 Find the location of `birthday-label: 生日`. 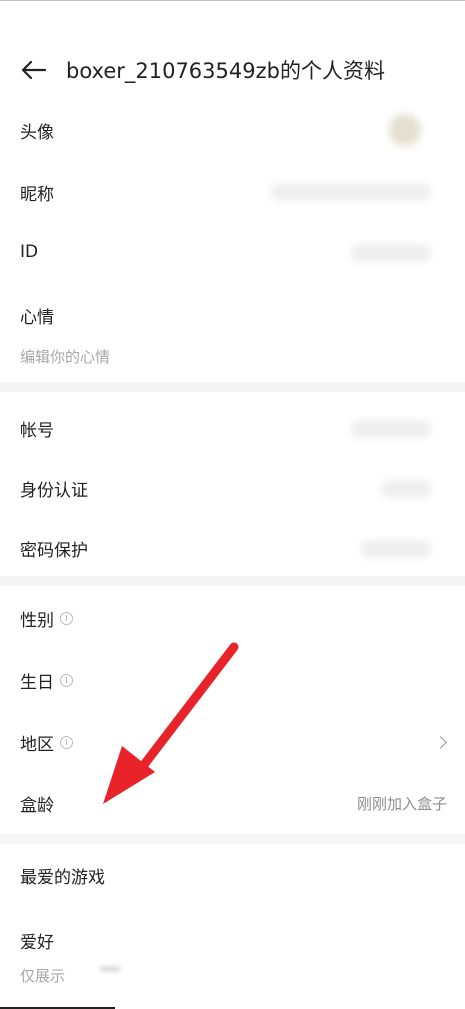

birthday-label: 生日 is located at coordinates (37, 682).